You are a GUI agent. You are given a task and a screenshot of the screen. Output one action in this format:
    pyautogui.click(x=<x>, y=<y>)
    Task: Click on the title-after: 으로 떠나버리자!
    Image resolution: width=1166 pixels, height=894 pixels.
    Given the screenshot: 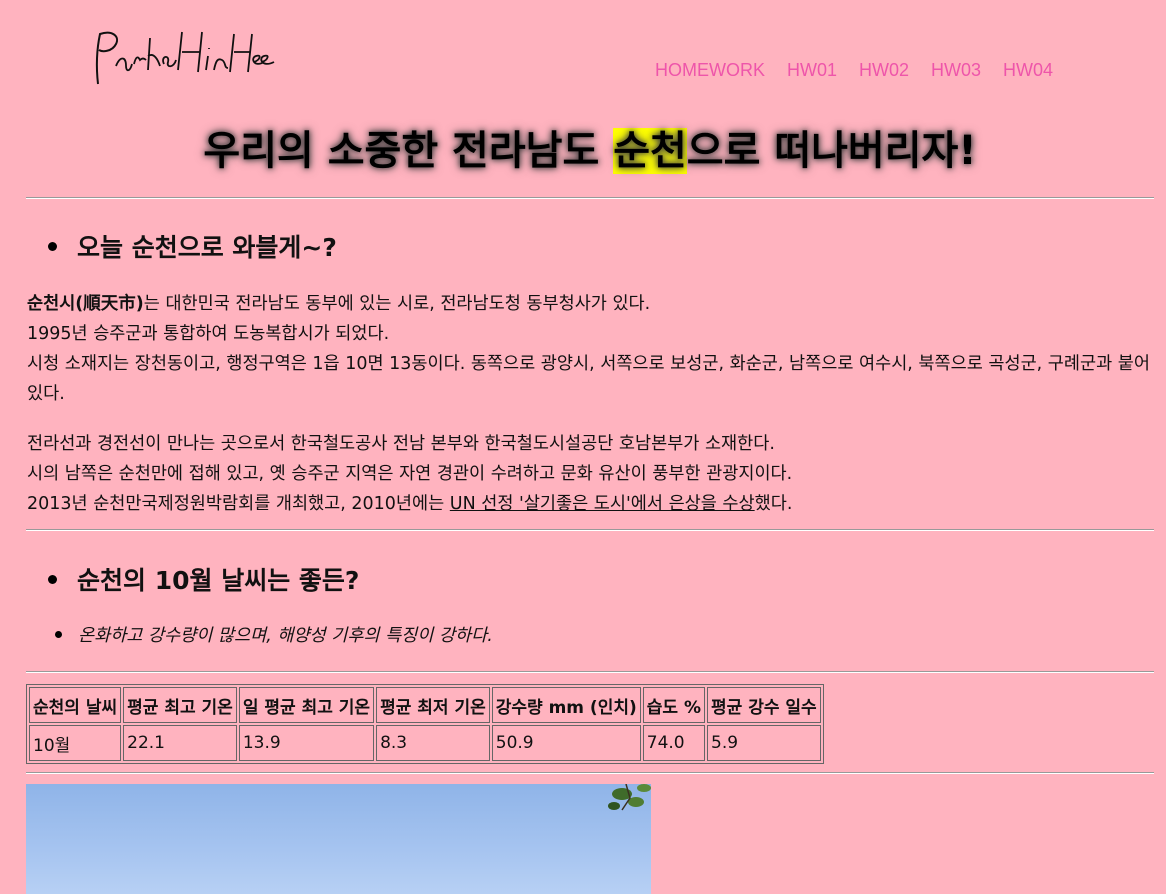 What is the action you would take?
    pyautogui.click(x=831, y=151)
    